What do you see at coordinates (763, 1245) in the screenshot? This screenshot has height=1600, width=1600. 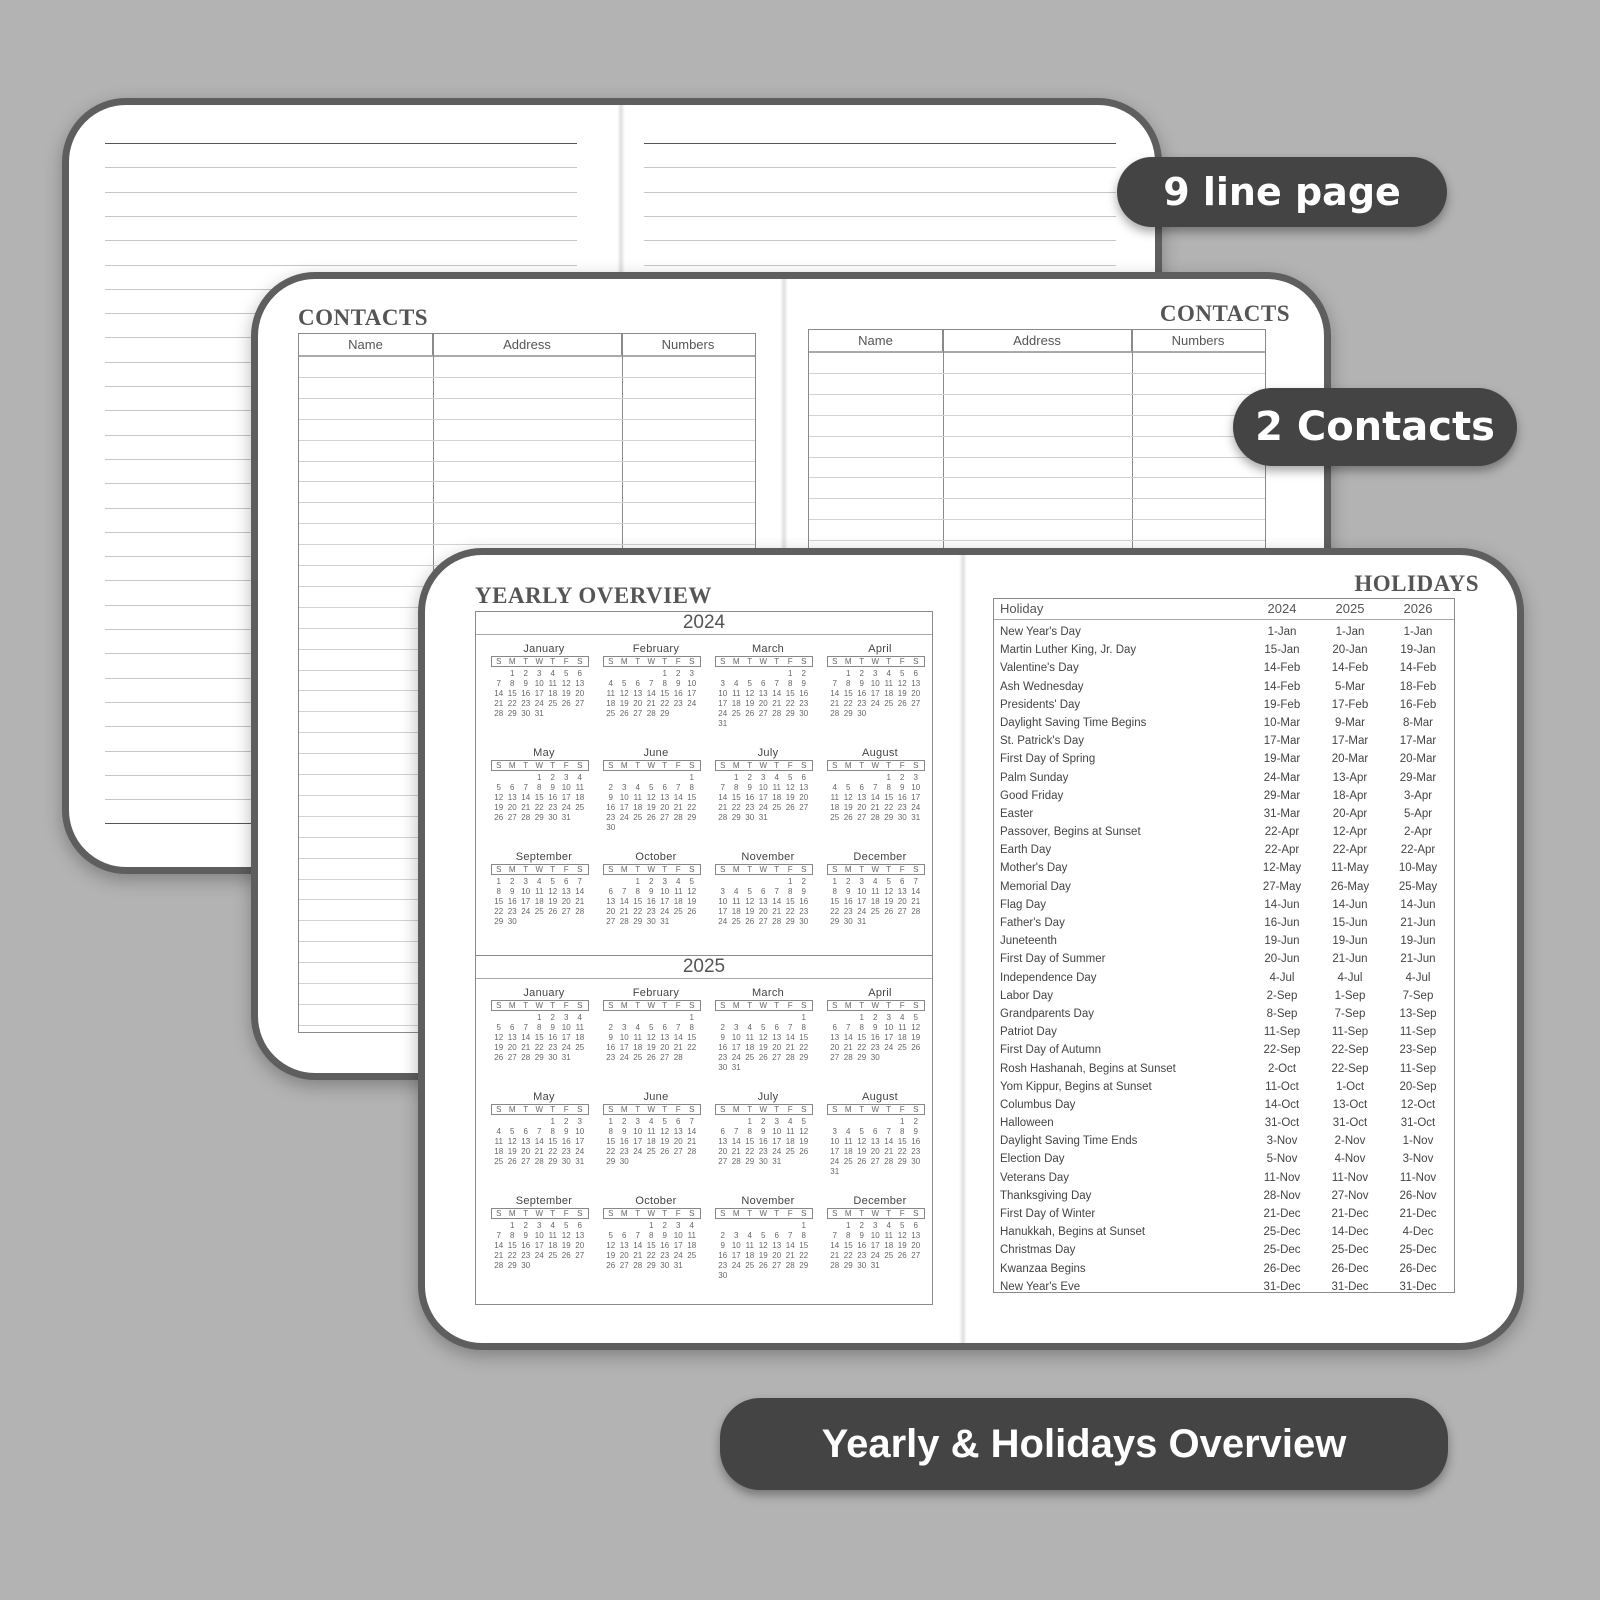 I see `day-number: 12` at bounding box center [763, 1245].